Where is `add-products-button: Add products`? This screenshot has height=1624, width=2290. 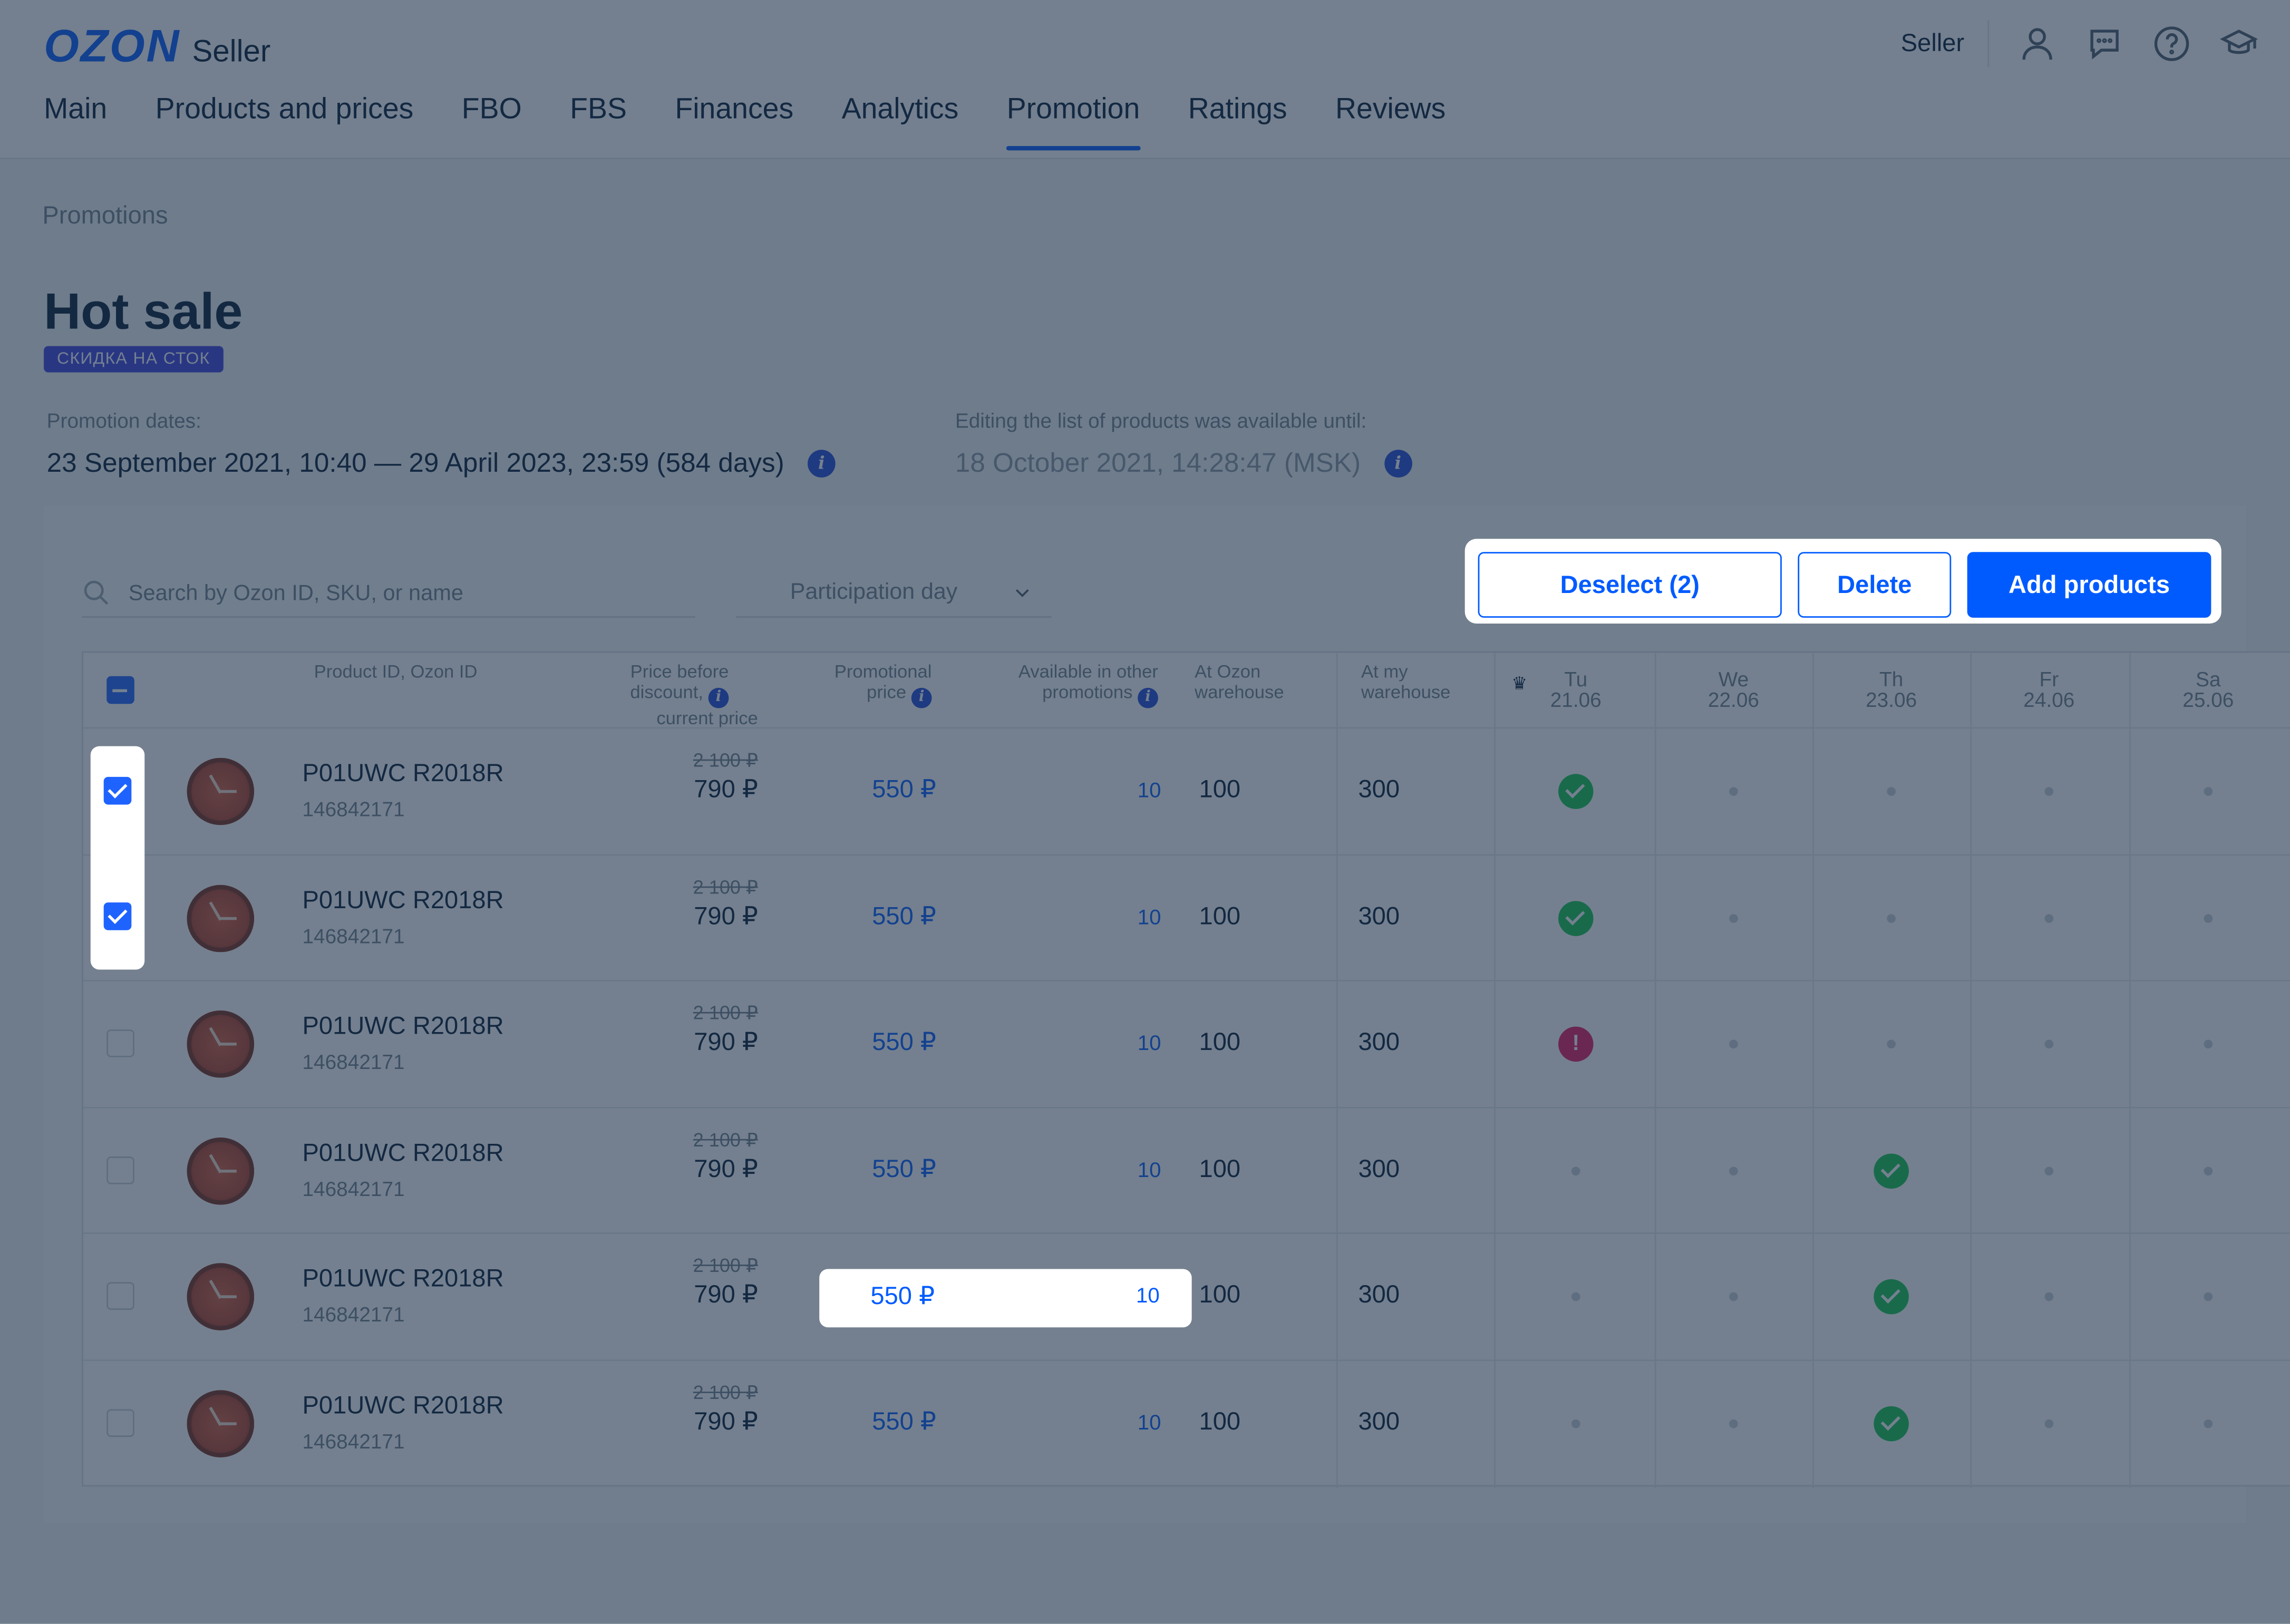 add-products-button: Add products is located at coordinates (2089, 585).